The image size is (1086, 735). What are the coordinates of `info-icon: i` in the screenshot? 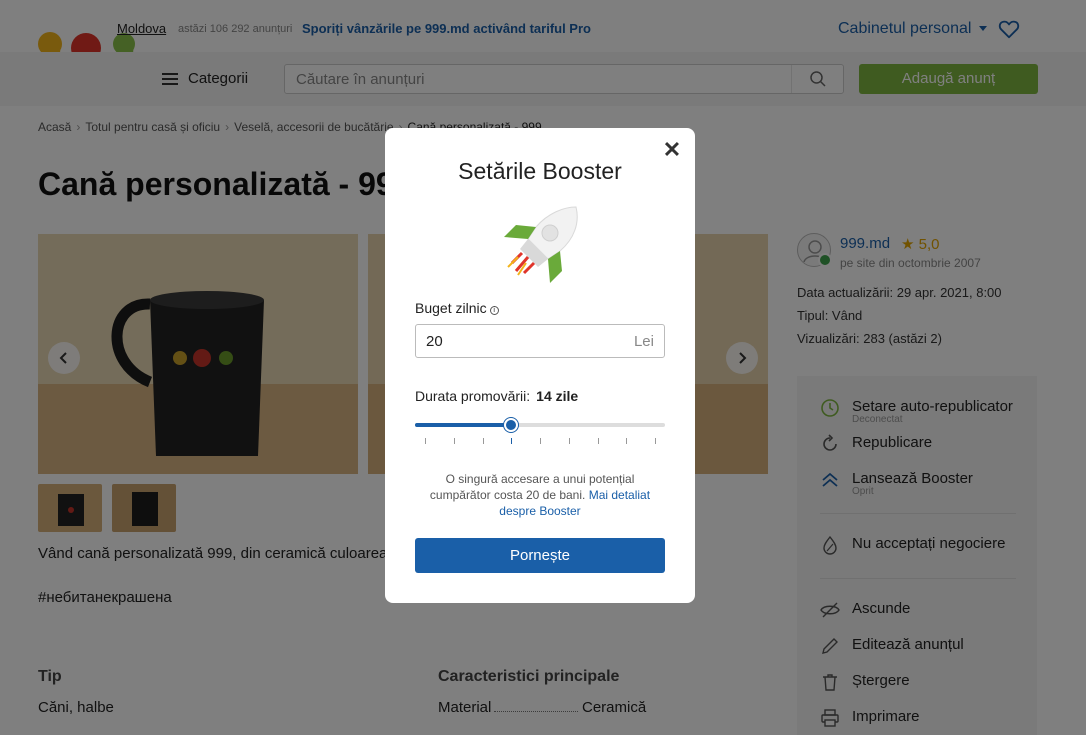 It's located at (494, 310).